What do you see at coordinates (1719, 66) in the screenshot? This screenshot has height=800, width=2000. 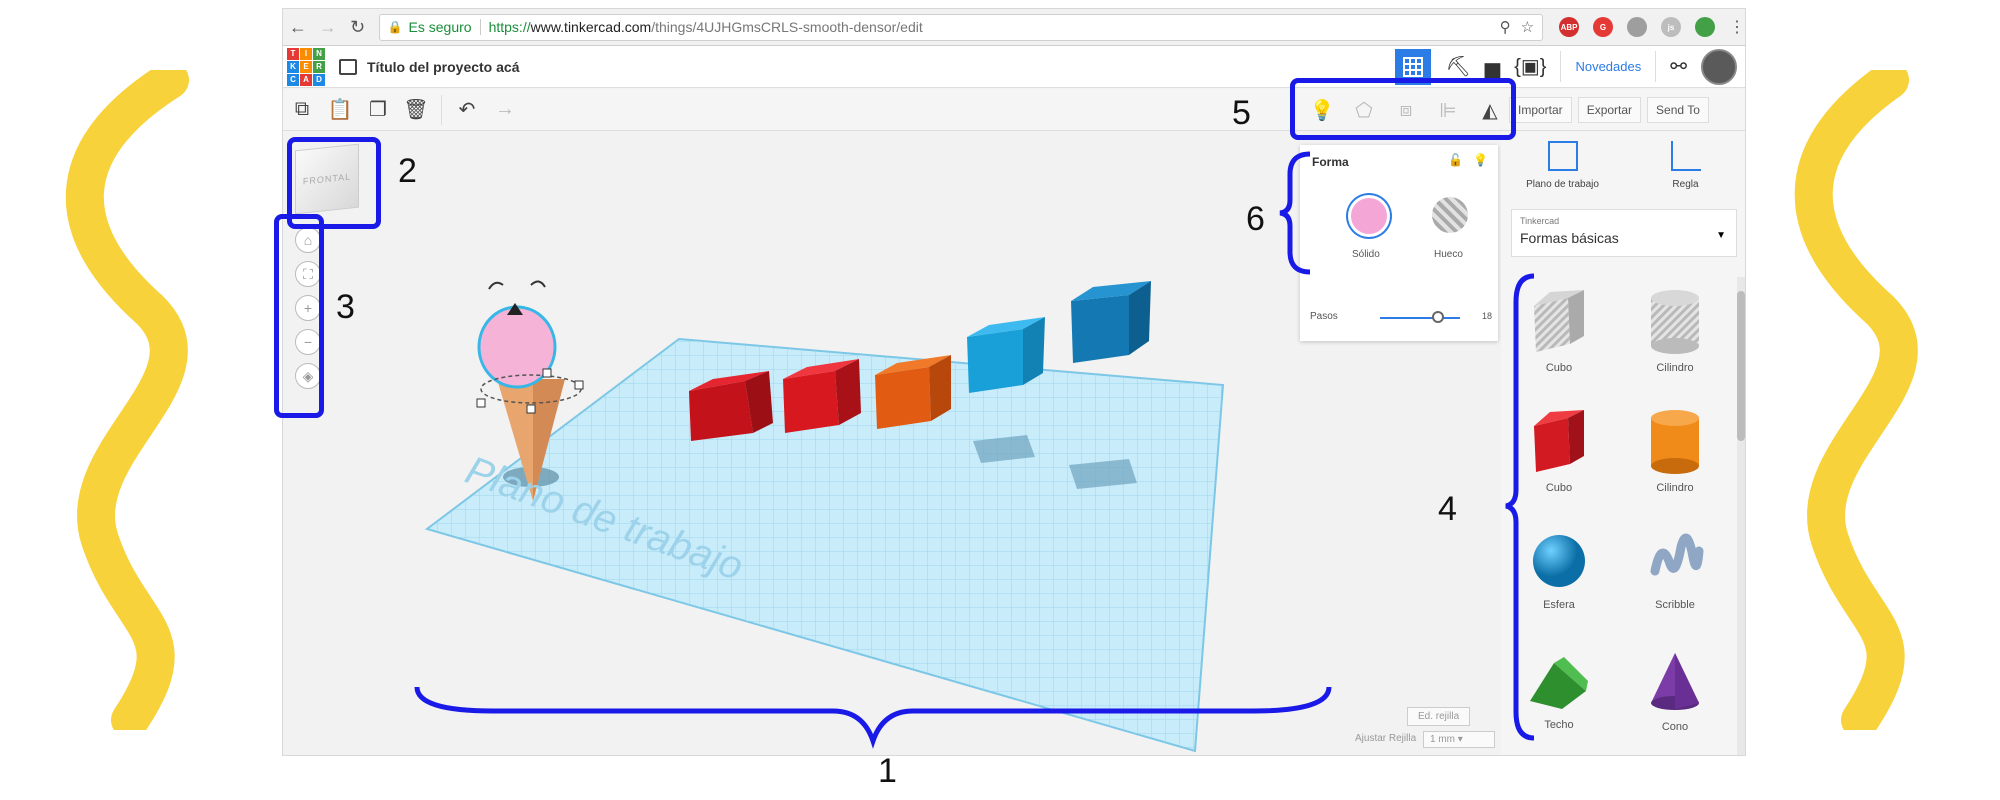 I see `avatar` at bounding box center [1719, 66].